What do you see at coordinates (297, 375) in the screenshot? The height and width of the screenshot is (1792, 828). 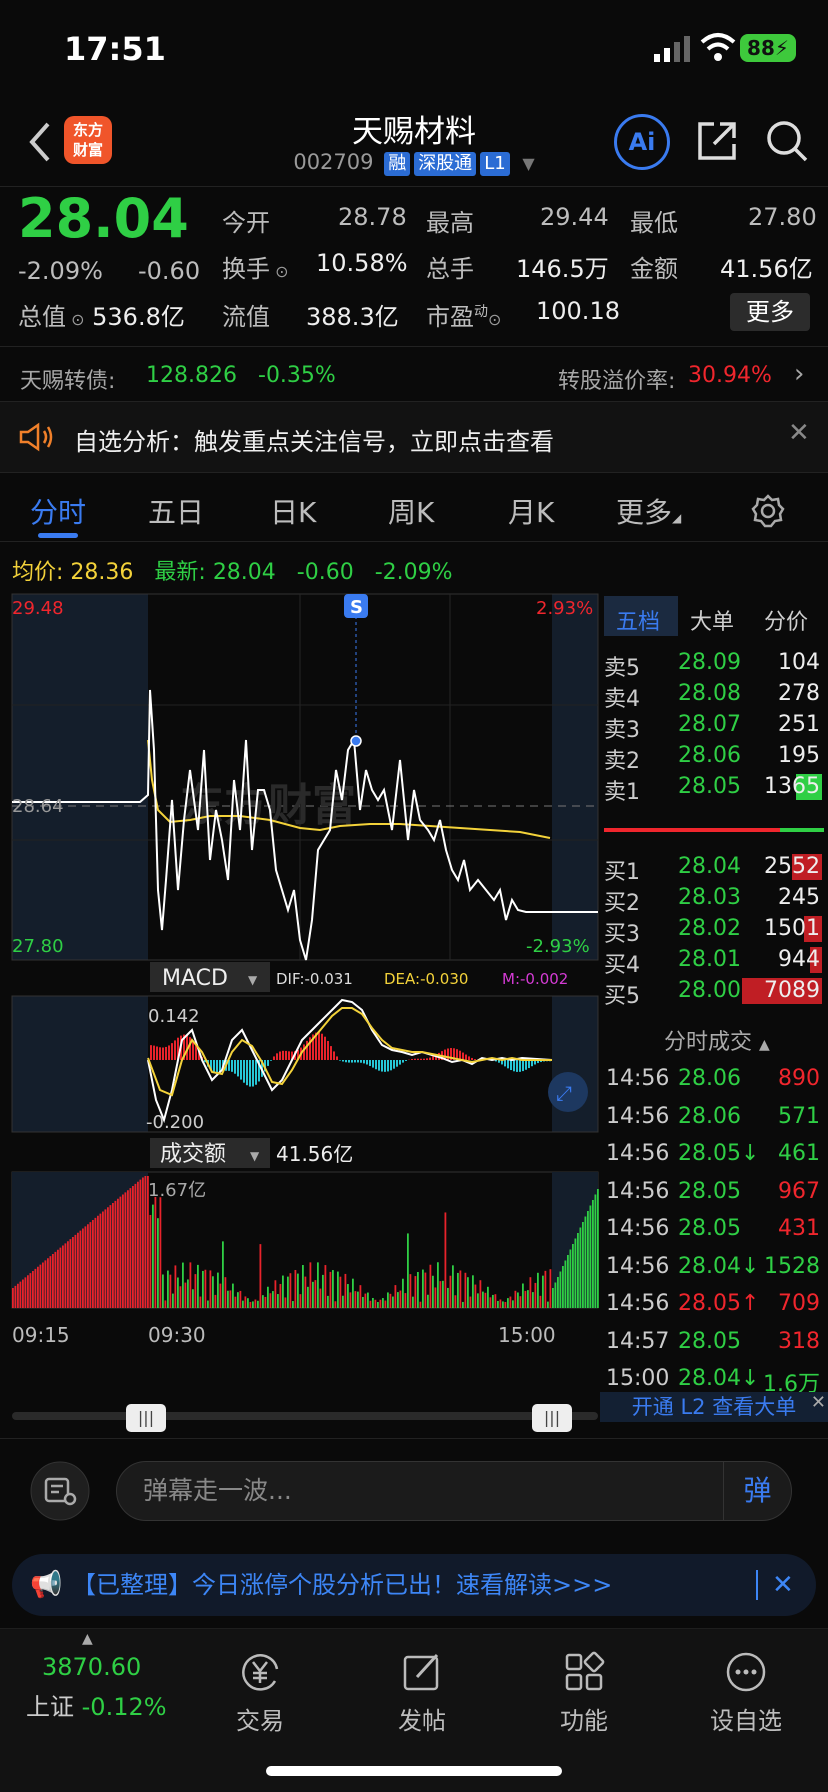 I see `bond-pct: -0.35%` at bounding box center [297, 375].